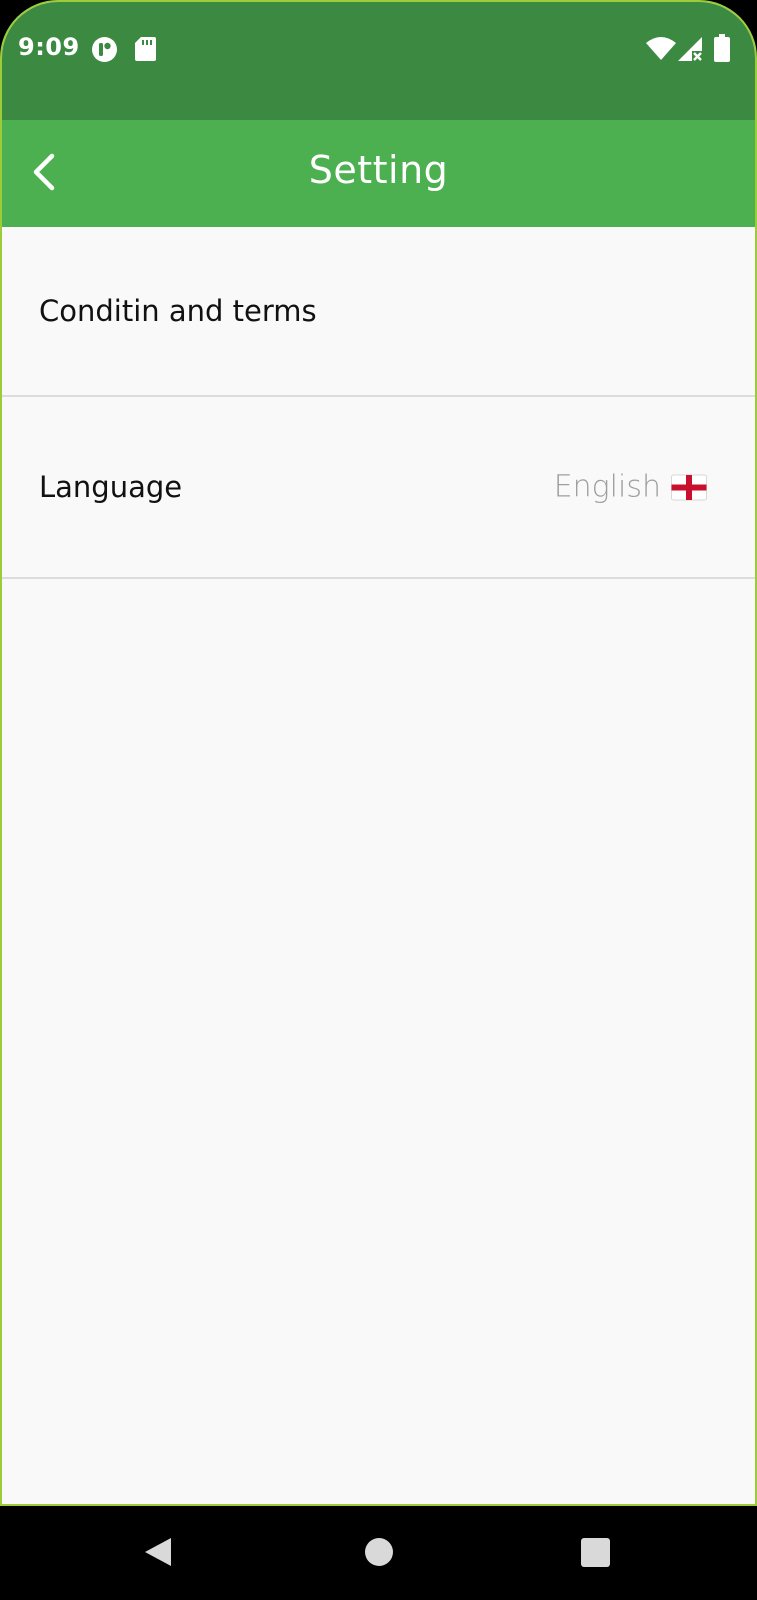 The height and width of the screenshot is (1600, 757). I want to click on status-time: 9:09, so click(49, 47).